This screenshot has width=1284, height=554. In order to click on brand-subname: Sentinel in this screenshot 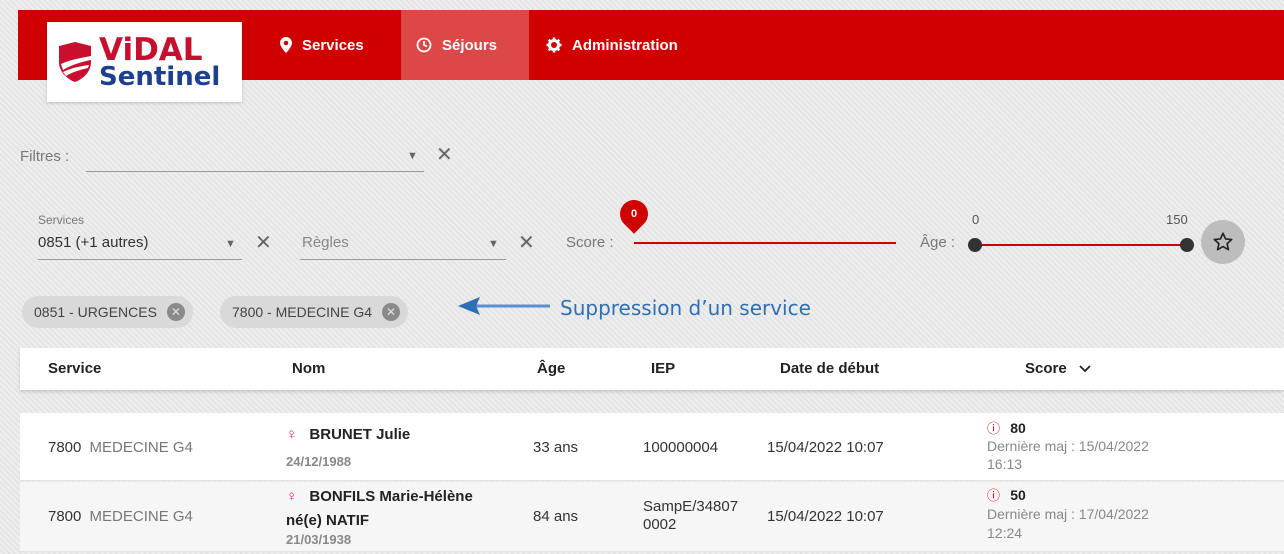, I will do `click(160, 76)`.